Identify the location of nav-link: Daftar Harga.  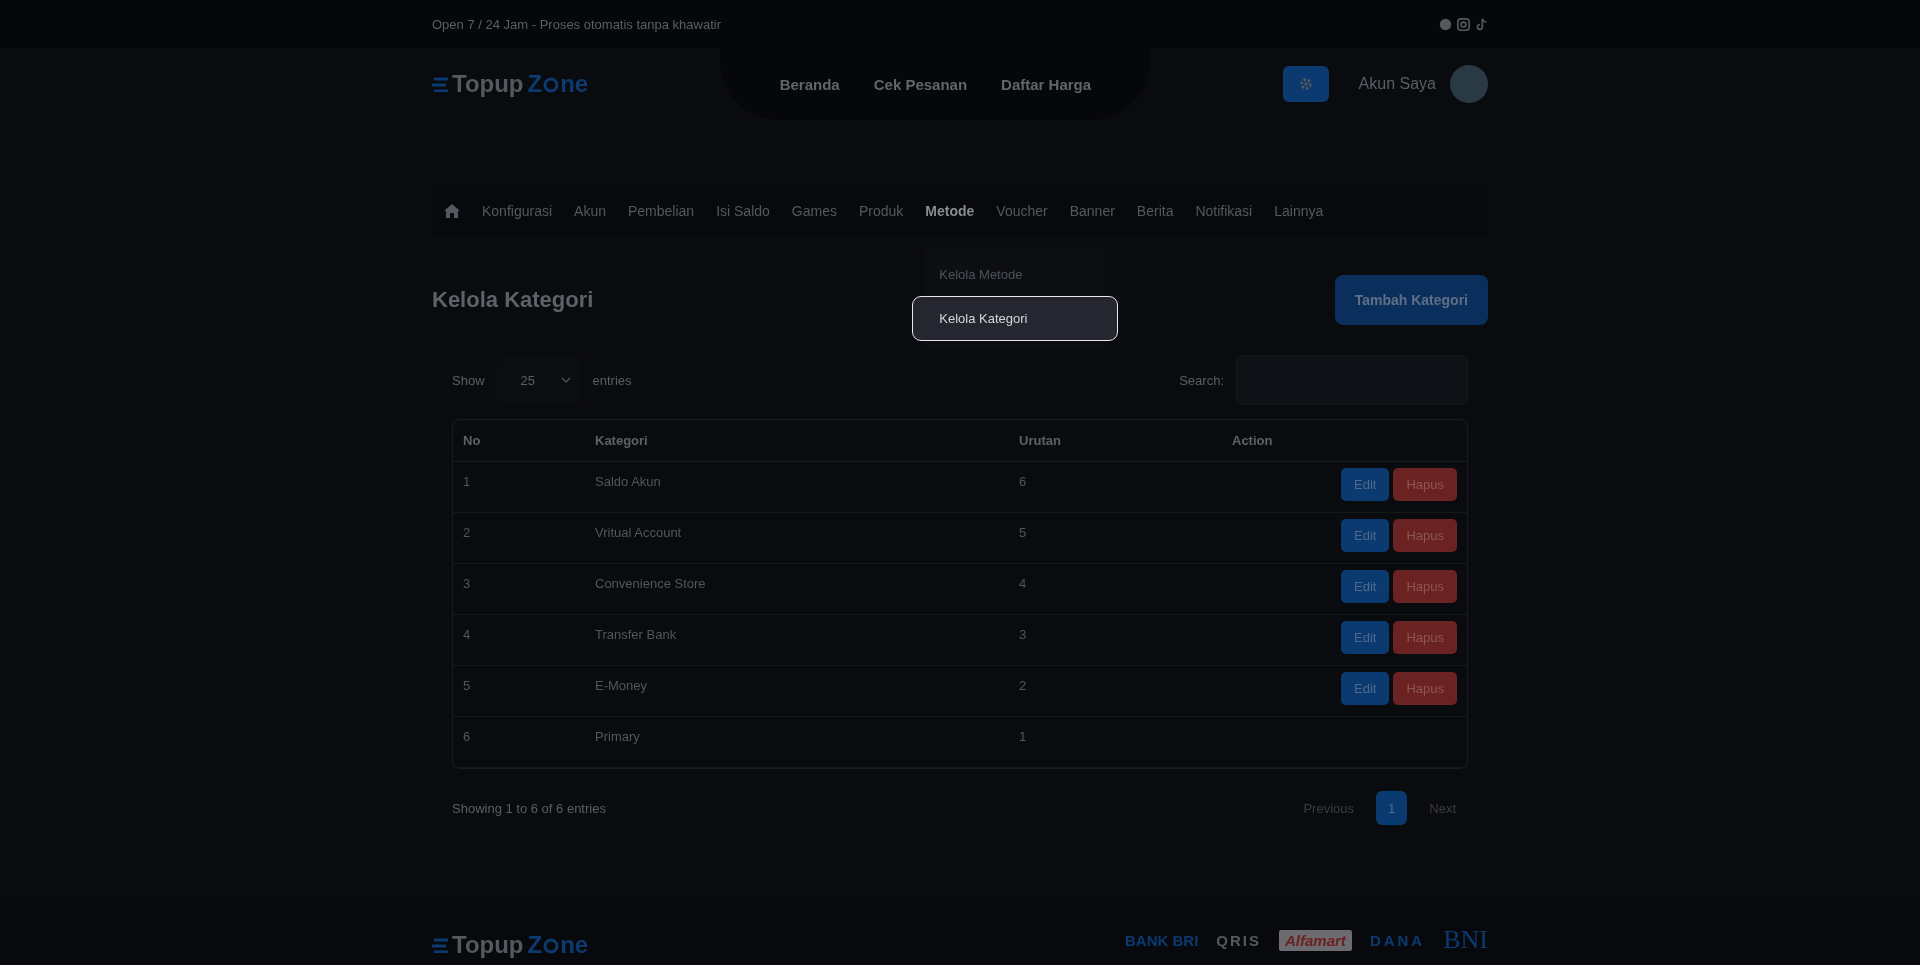
(1046, 84).